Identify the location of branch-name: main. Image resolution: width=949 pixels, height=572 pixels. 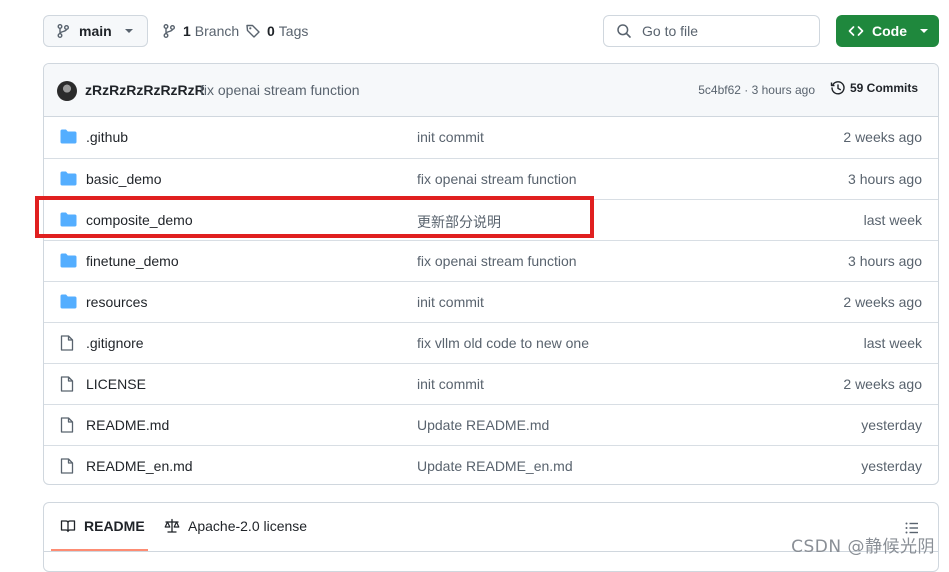
(95, 31).